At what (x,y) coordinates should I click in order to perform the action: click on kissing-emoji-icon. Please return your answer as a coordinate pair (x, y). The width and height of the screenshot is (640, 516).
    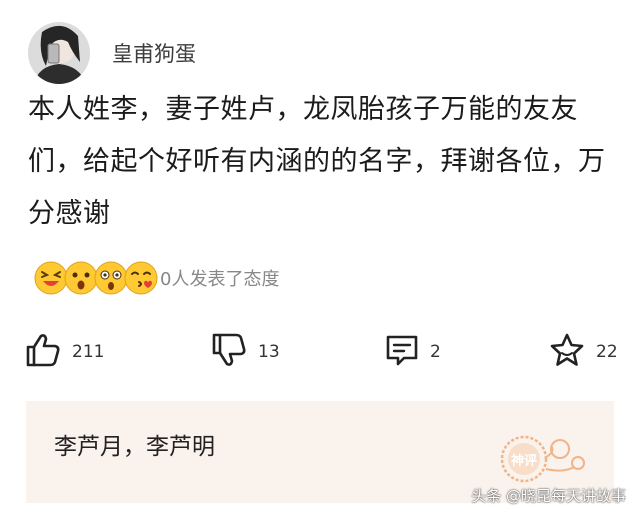
    Looking at the image, I should click on (141, 278).